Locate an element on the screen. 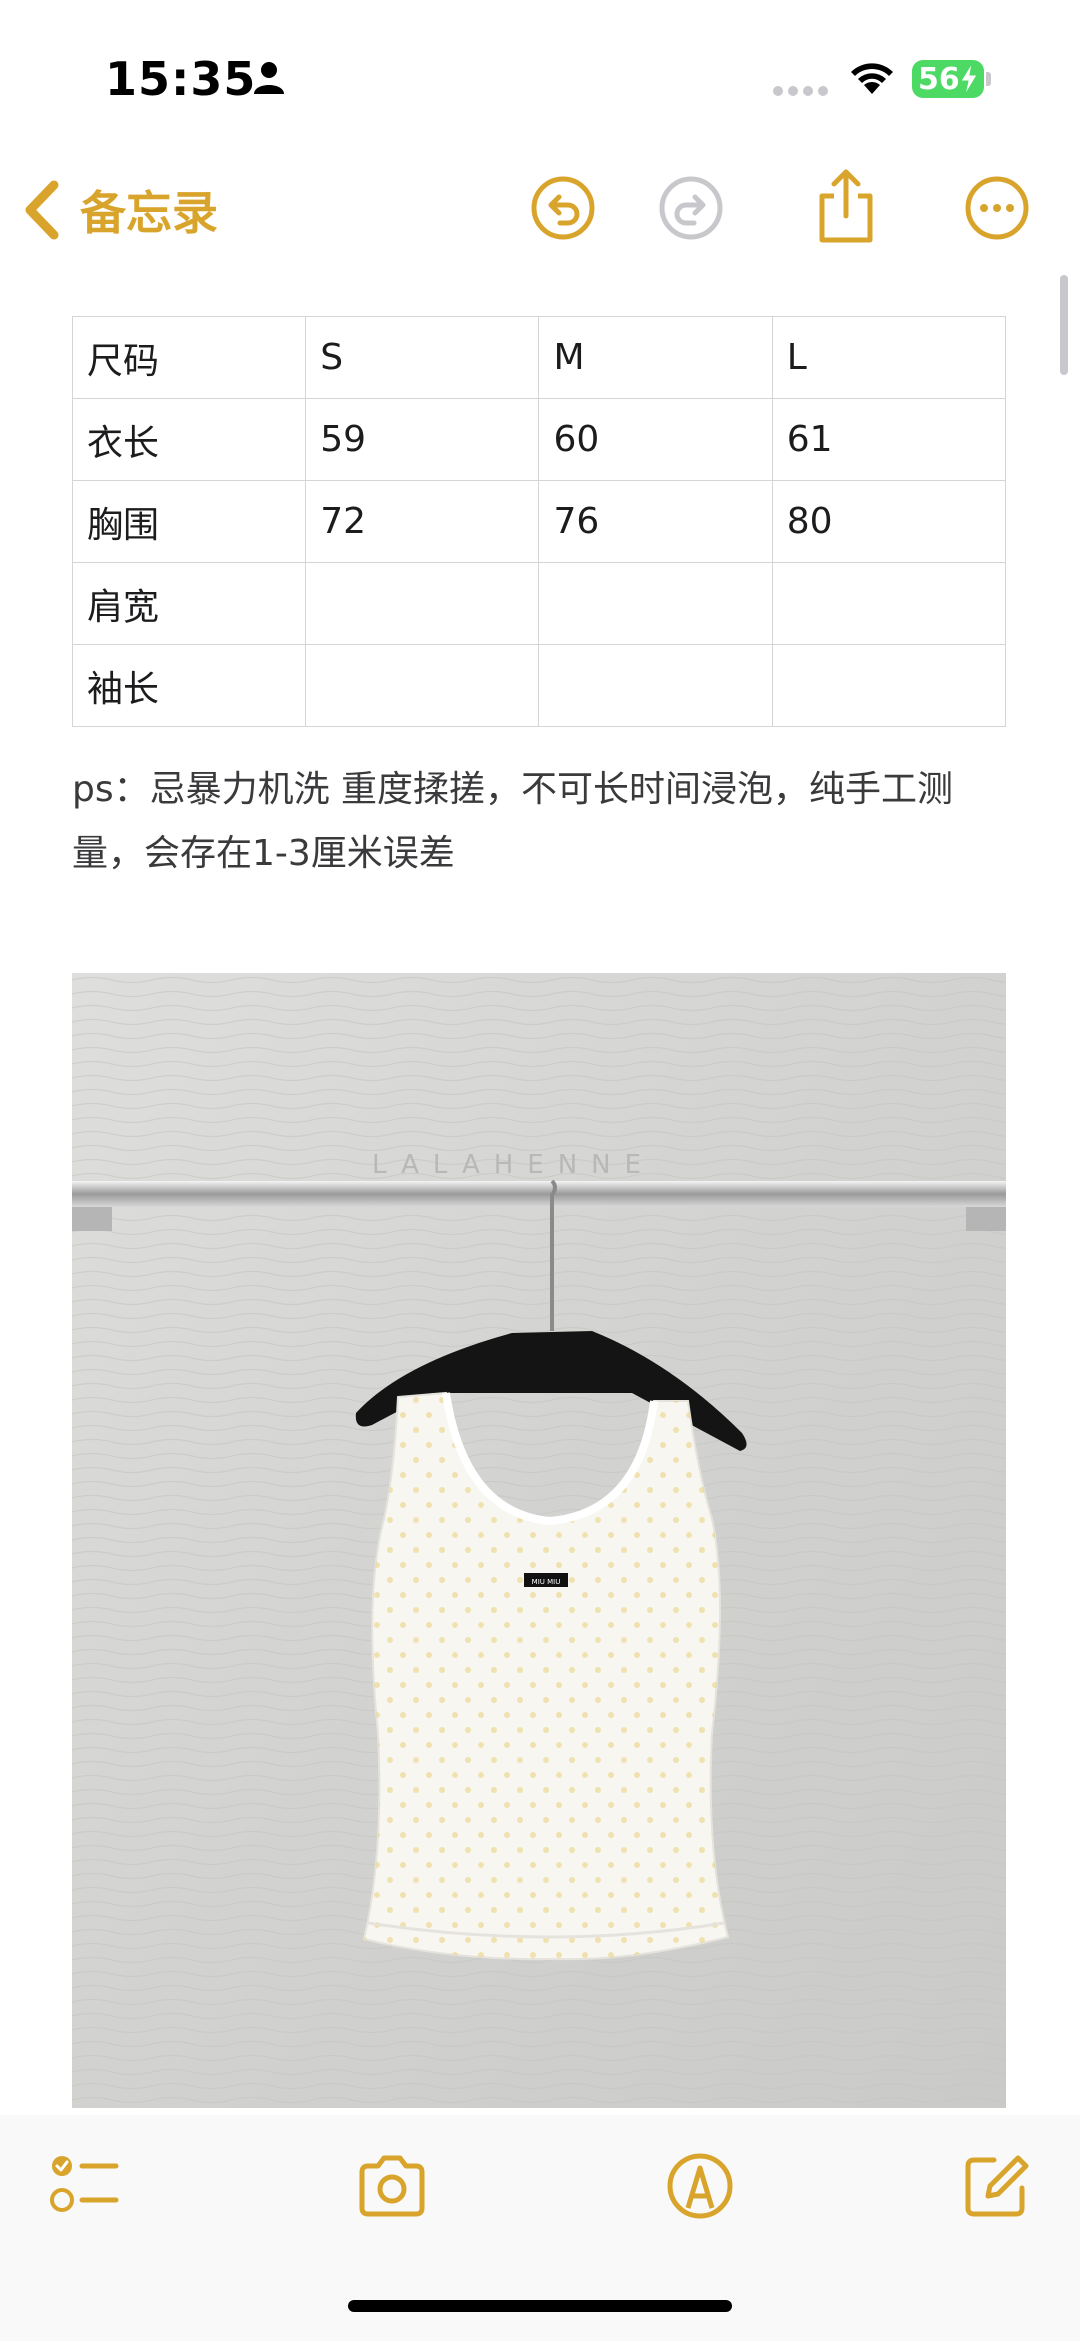 The height and width of the screenshot is (2341, 1080). checklist-icon is located at coordinates (84, 2186).